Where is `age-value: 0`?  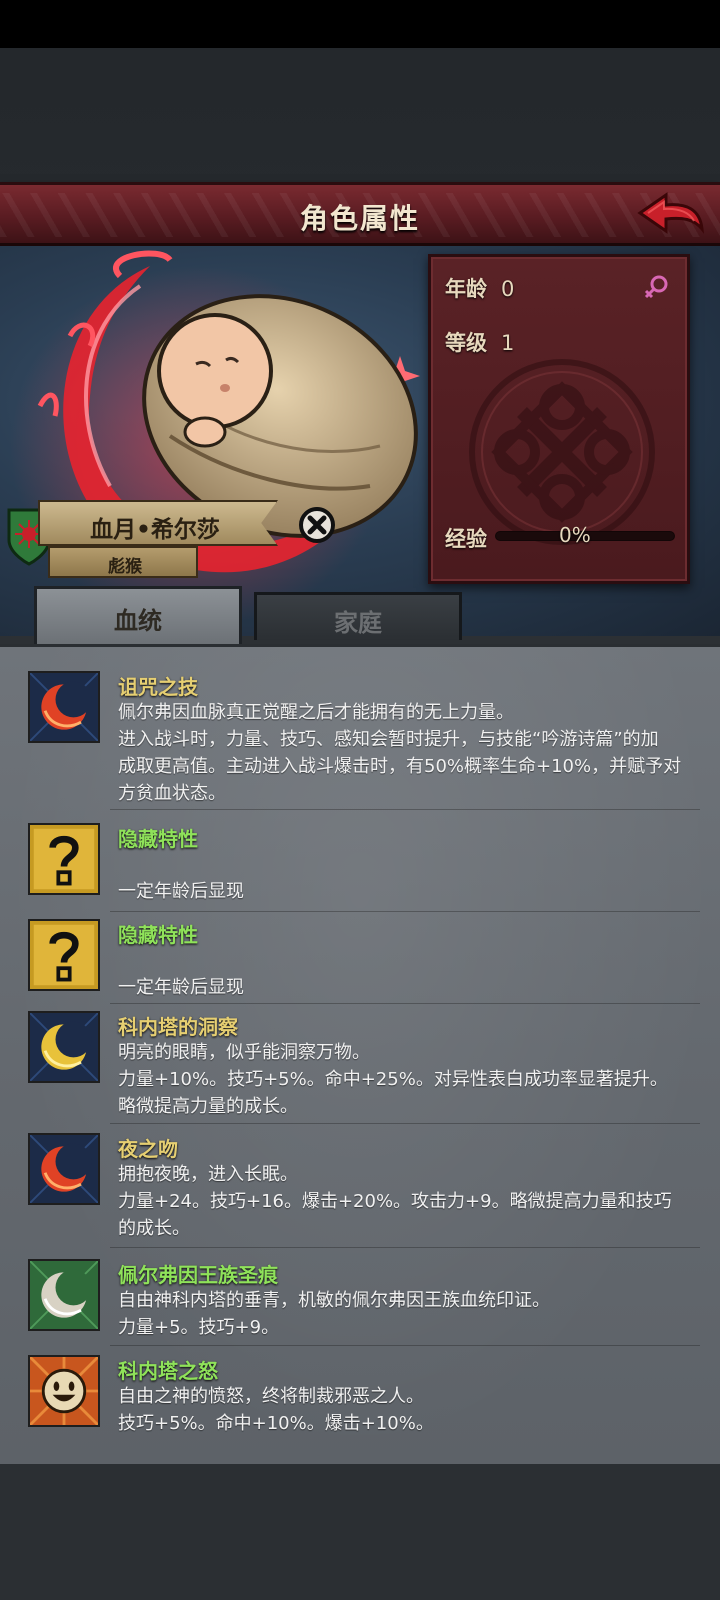
age-value: 0 is located at coordinates (508, 289).